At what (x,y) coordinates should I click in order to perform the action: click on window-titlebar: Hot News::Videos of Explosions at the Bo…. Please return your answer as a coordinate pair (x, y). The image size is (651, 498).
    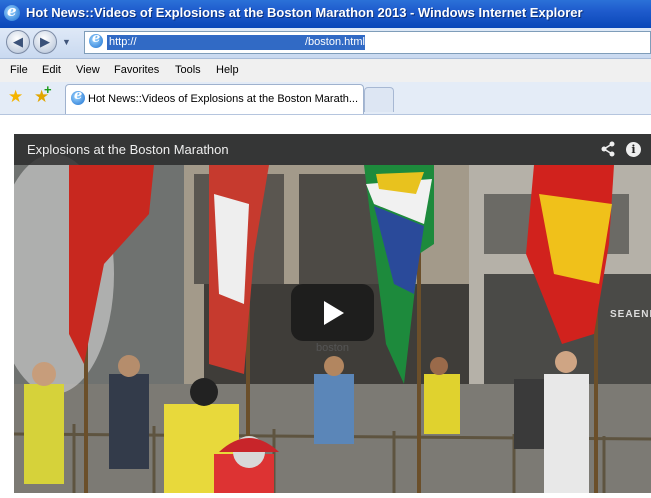
    Looking at the image, I should click on (325, 14).